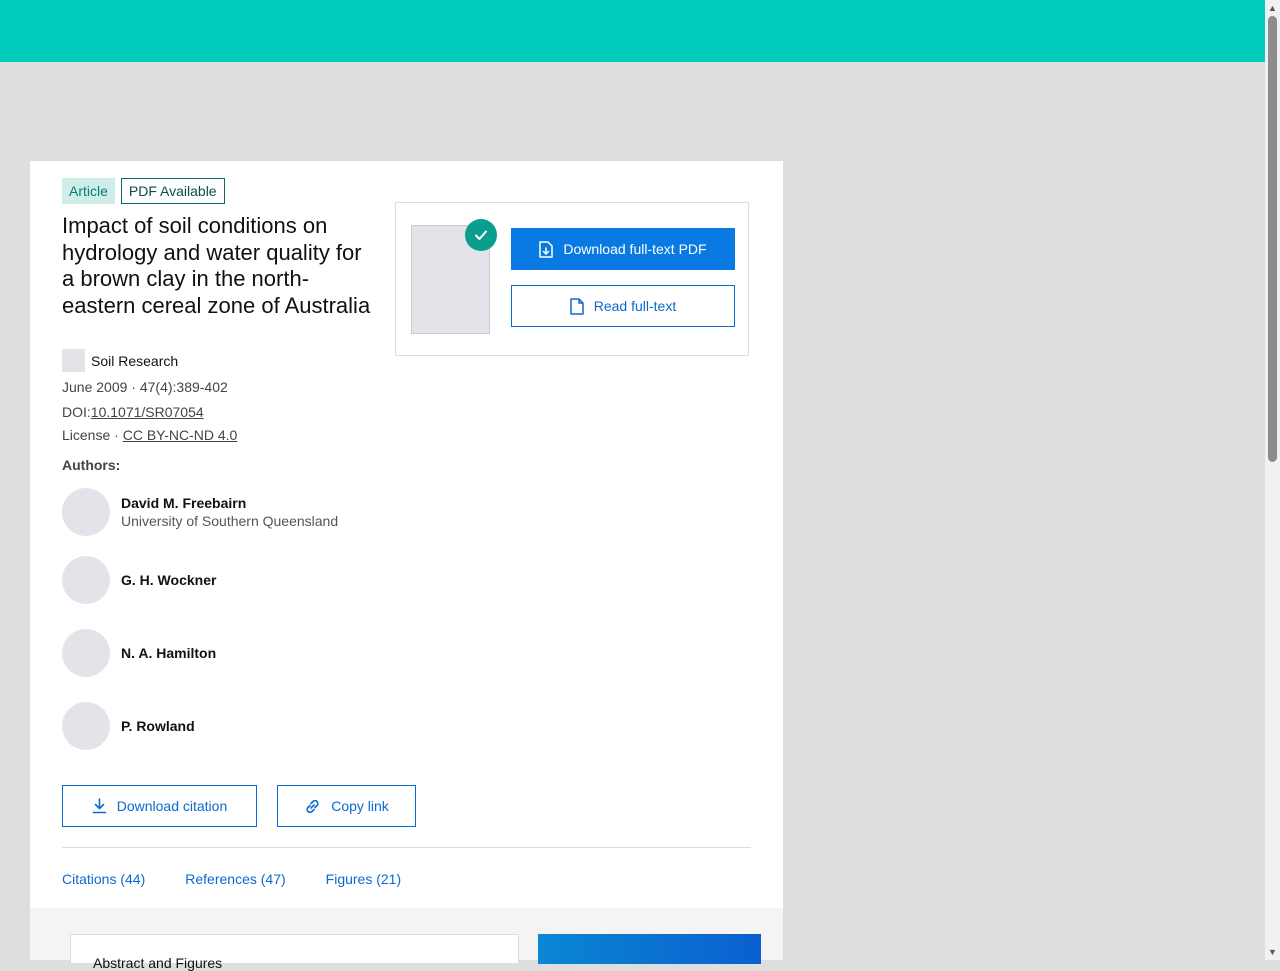  I want to click on file-icon, so click(577, 306).